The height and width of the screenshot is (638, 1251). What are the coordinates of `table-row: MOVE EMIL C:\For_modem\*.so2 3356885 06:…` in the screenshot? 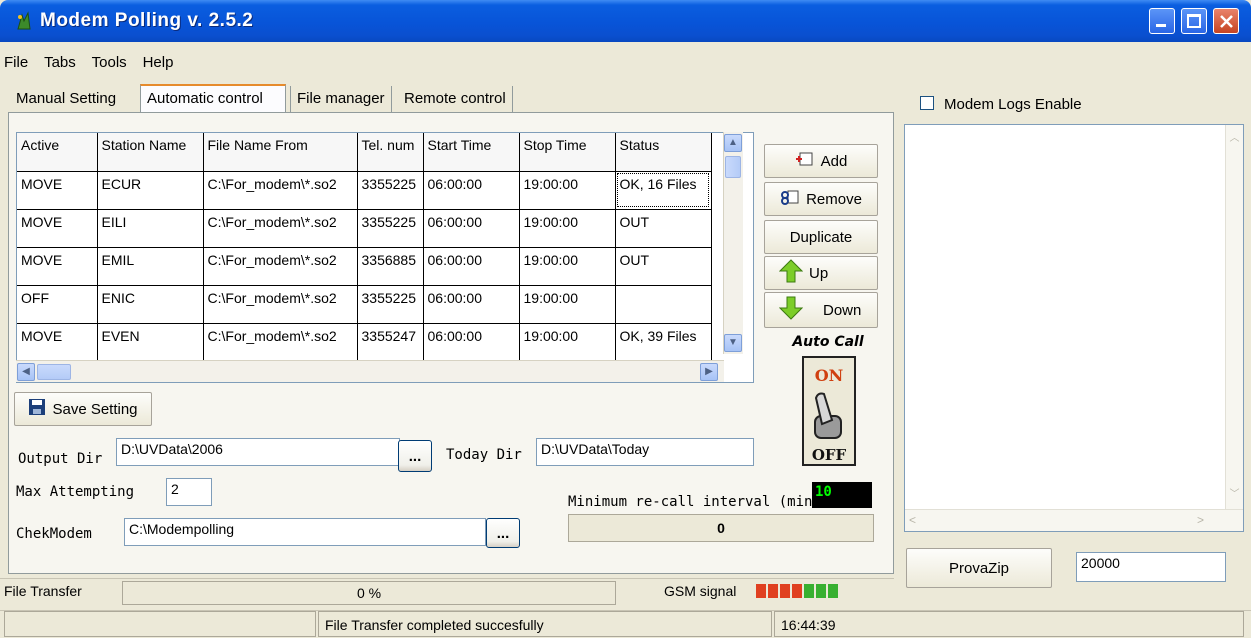 It's located at (364, 266).